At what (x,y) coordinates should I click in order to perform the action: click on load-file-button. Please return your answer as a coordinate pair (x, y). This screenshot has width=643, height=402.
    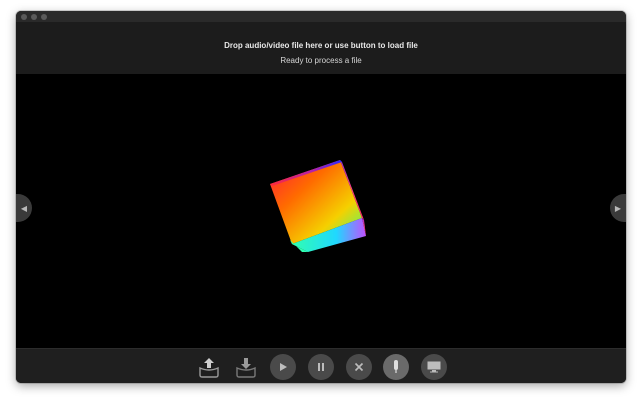
    Looking at the image, I should click on (209, 367).